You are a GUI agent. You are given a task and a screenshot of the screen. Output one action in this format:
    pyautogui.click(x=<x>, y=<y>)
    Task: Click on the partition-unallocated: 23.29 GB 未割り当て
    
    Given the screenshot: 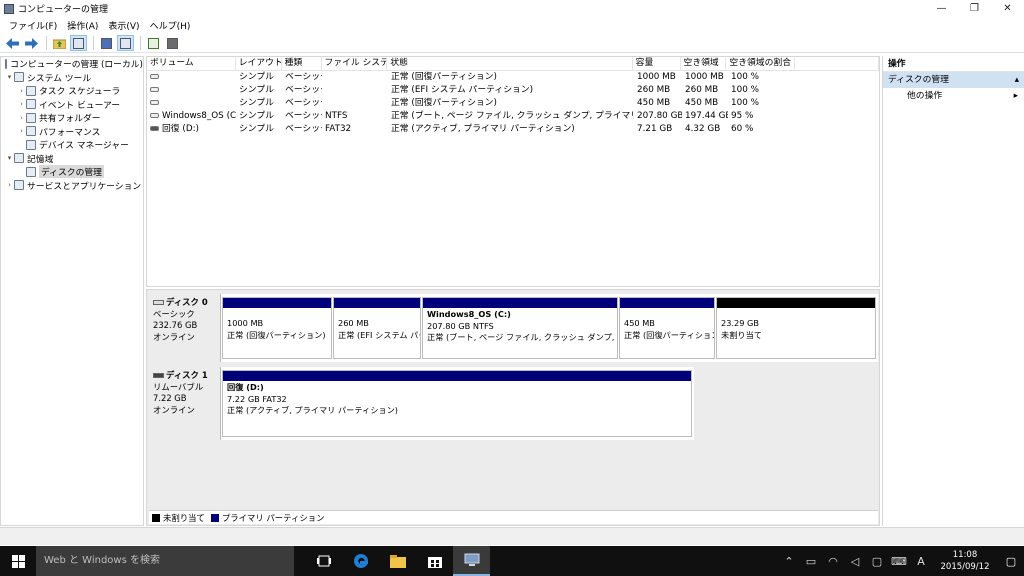 What is the action you would take?
    pyautogui.click(x=796, y=328)
    